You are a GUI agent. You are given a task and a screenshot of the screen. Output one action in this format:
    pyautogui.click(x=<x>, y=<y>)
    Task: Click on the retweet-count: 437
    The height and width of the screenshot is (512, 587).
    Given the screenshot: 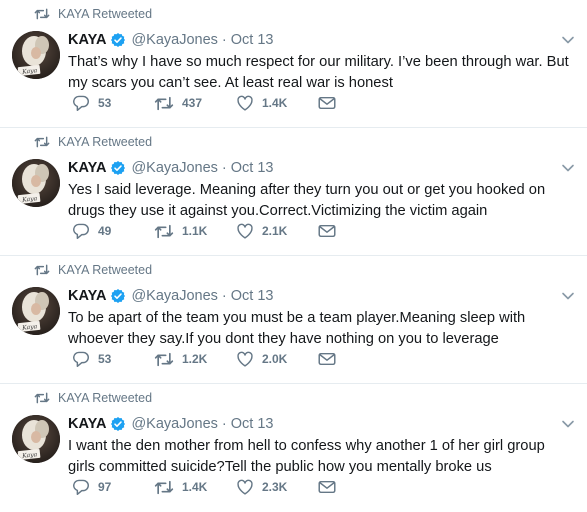 What is the action you would take?
    pyautogui.click(x=192, y=103)
    